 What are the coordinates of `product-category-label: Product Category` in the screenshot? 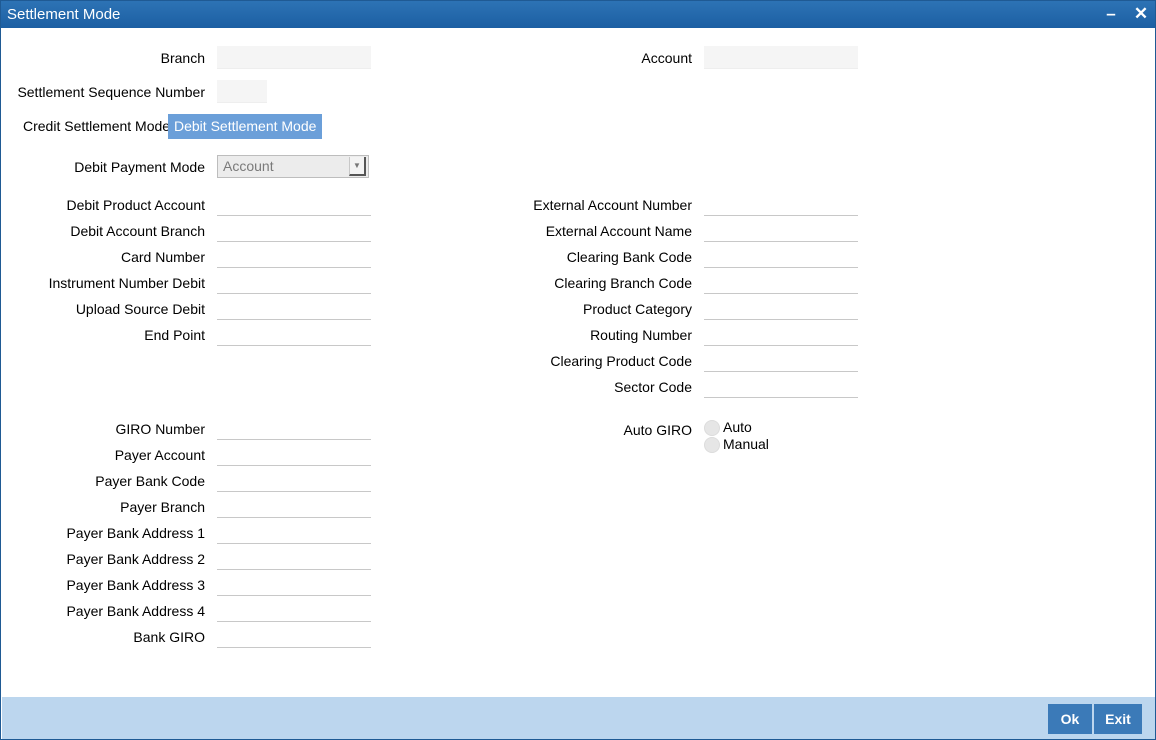 It's located at (637, 309).